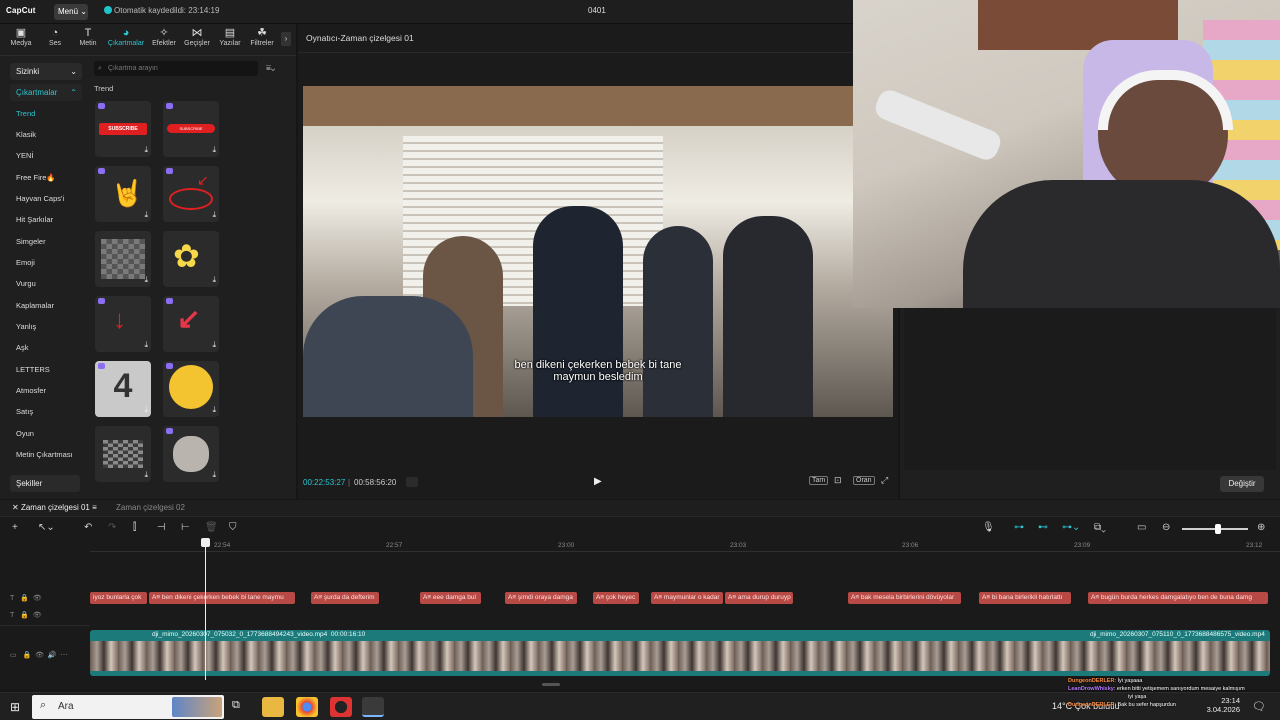 This screenshot has height=720, width=1280. Describe the element at coordinates (191, 389) in the screenshot. I see `sticker-emoji-kiss: ⤓` at that location.